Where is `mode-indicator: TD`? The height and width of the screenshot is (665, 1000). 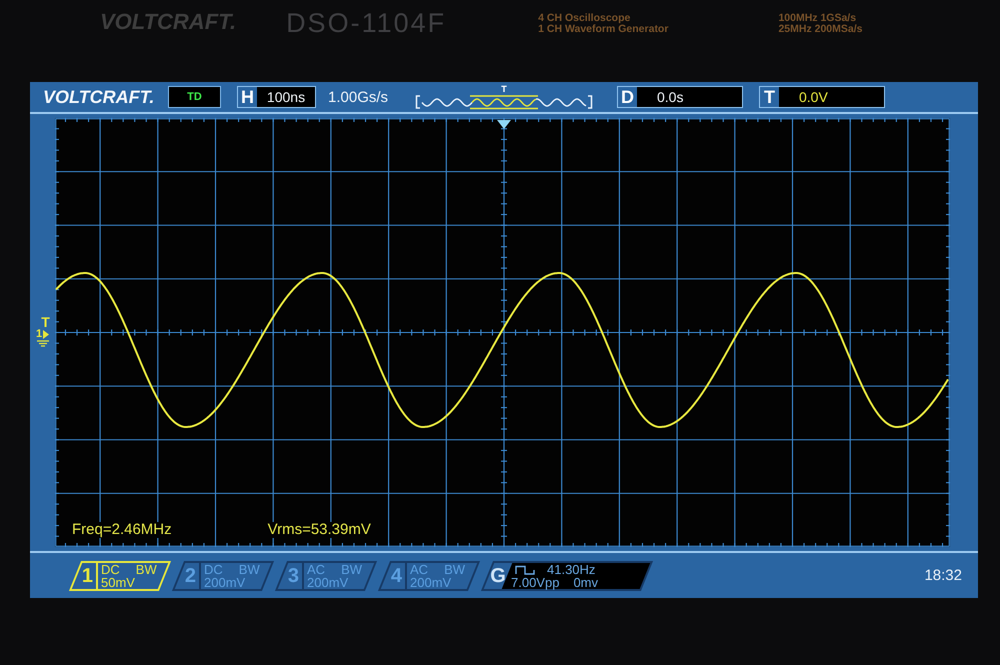 mode-indicator: TD is located at coordinates (194, 97).